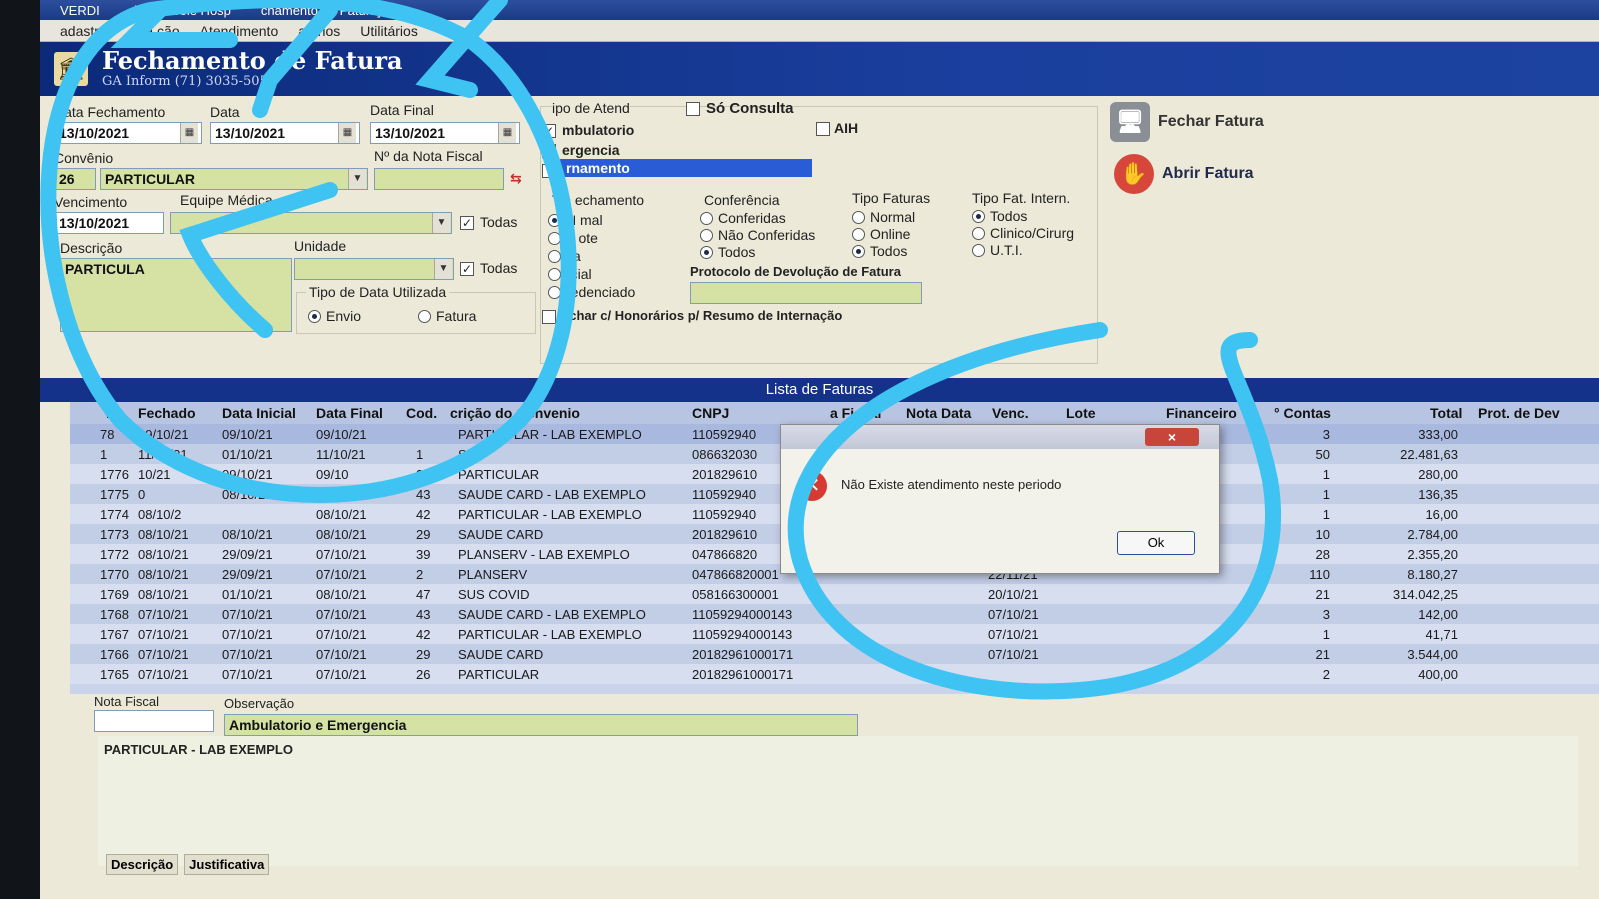  I want to click on menu-utilitarios: Utilitários, so click(389, 31).